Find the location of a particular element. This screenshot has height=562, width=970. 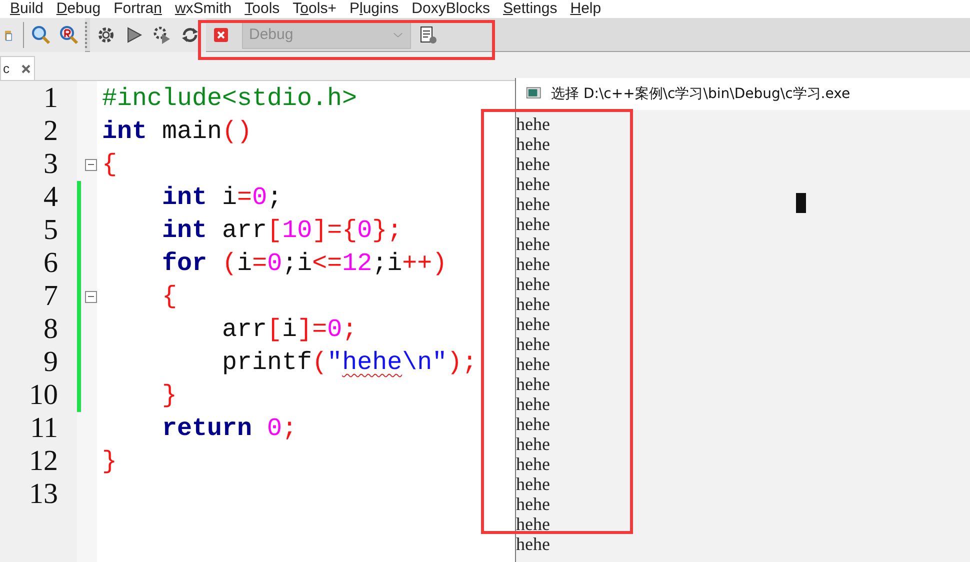

line-number: 3 is located at coordinates (50, 164).